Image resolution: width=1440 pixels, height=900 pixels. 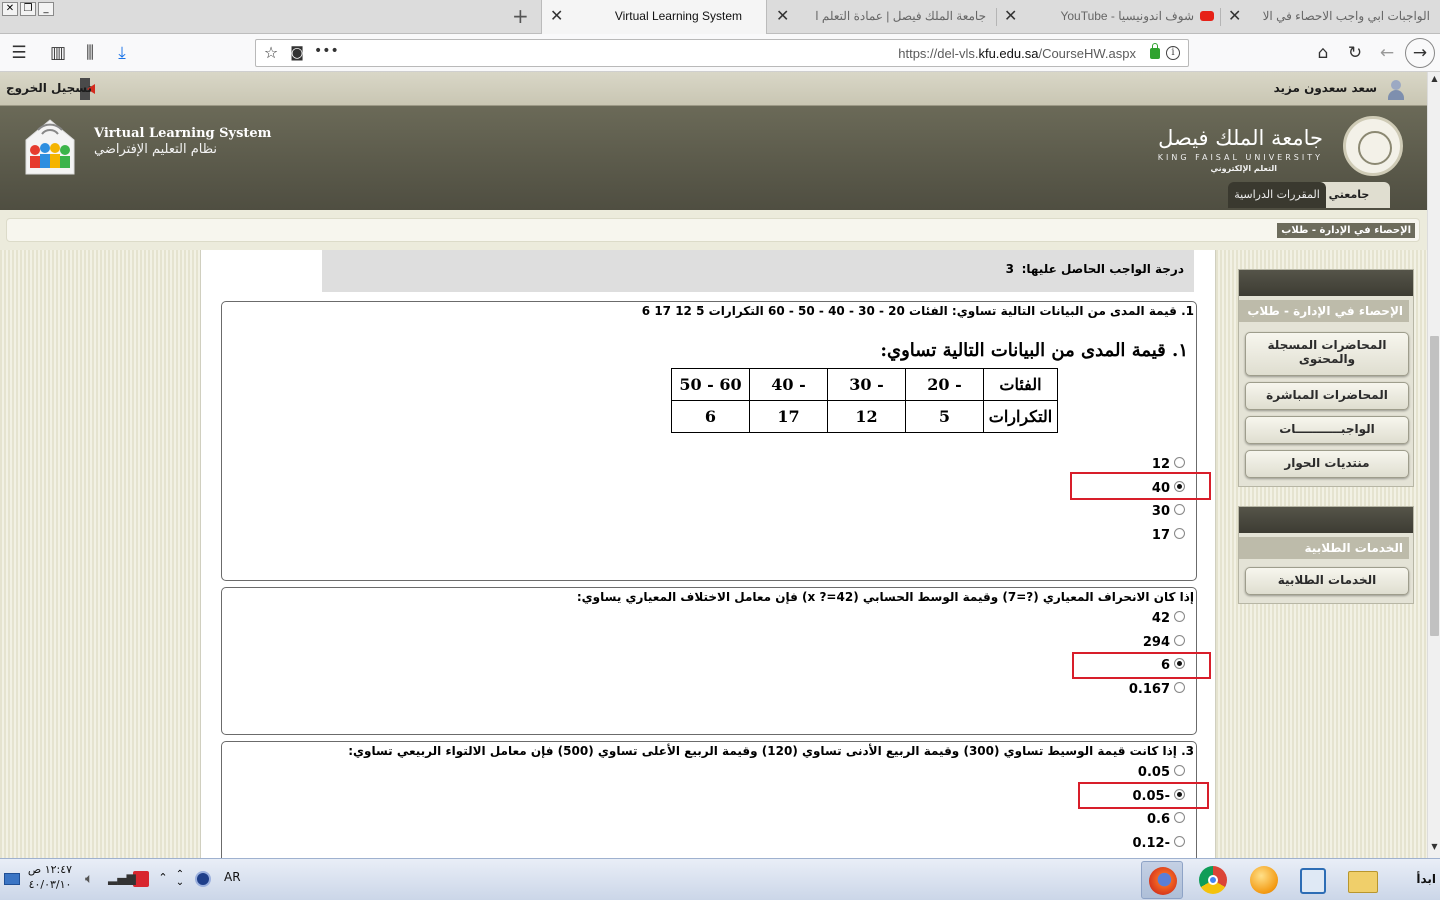 I want to click on home-icon: ⌂, so click(x=1323, y=53).